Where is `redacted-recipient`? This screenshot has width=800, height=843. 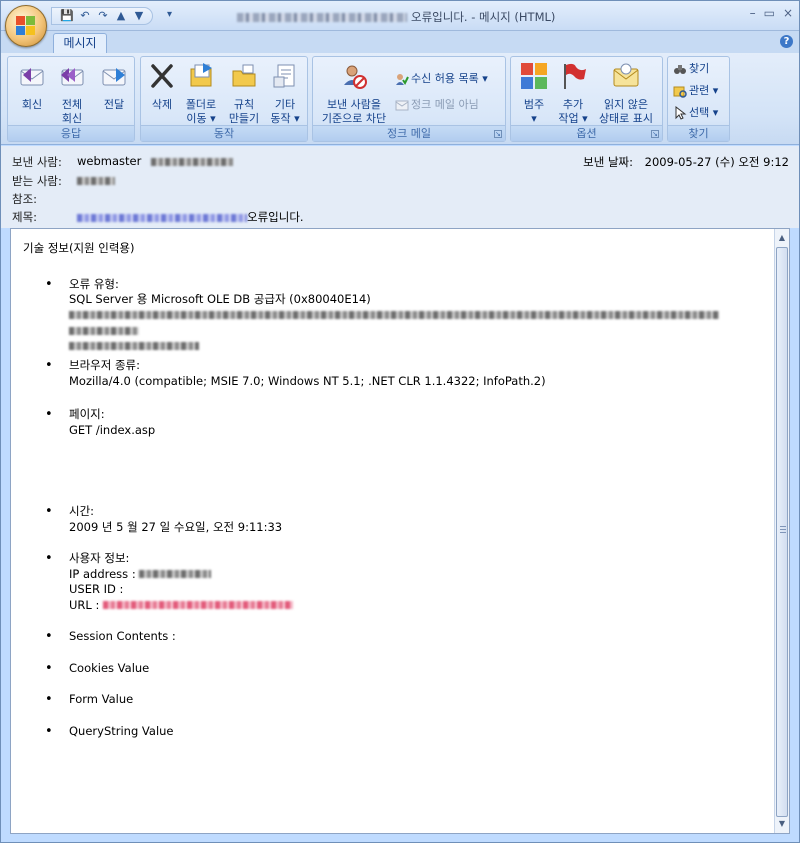 redacted-recipient is located at coordinates (96, 180).